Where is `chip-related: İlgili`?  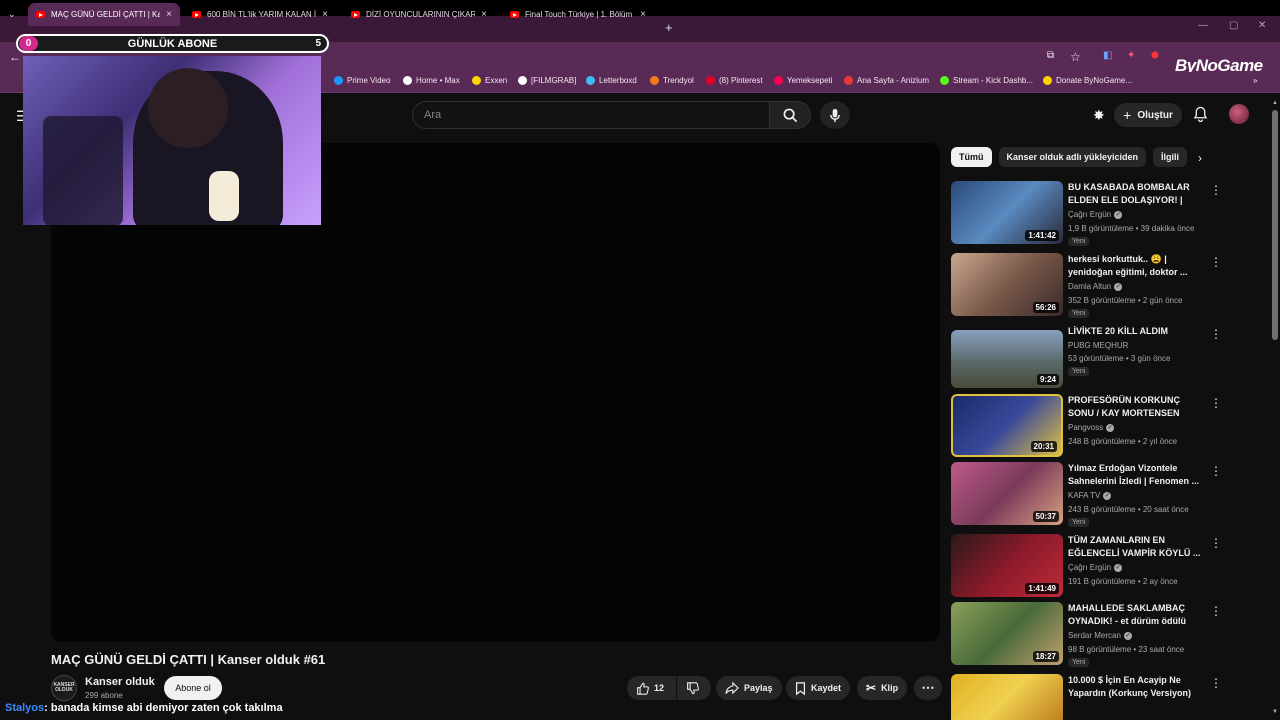
chip-related: İlgili is located at coordinates (1170, 157).